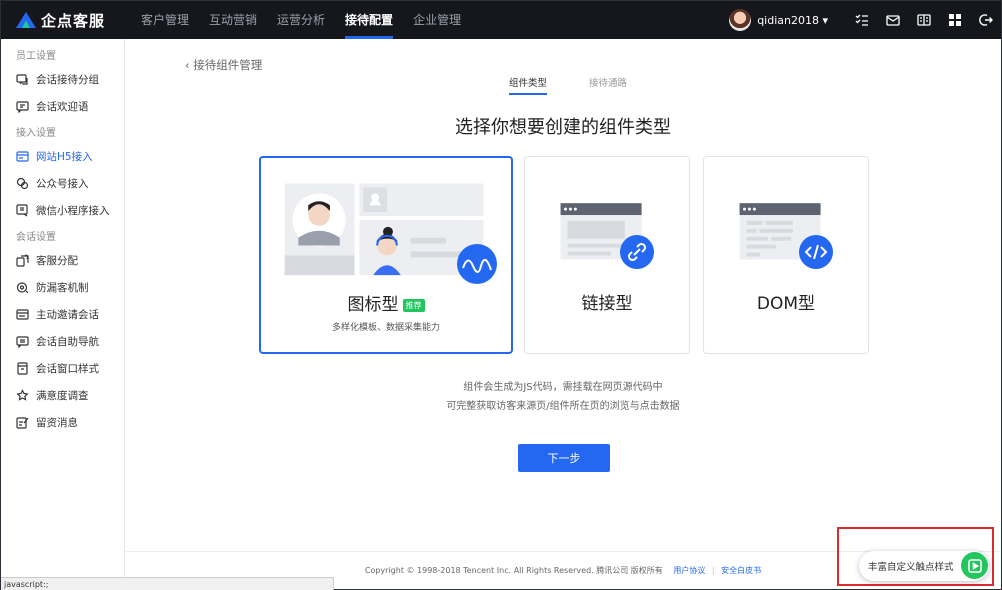 This screenshot has height=590, width=1002. I want to click on web-window-icon, so click(22, 156).